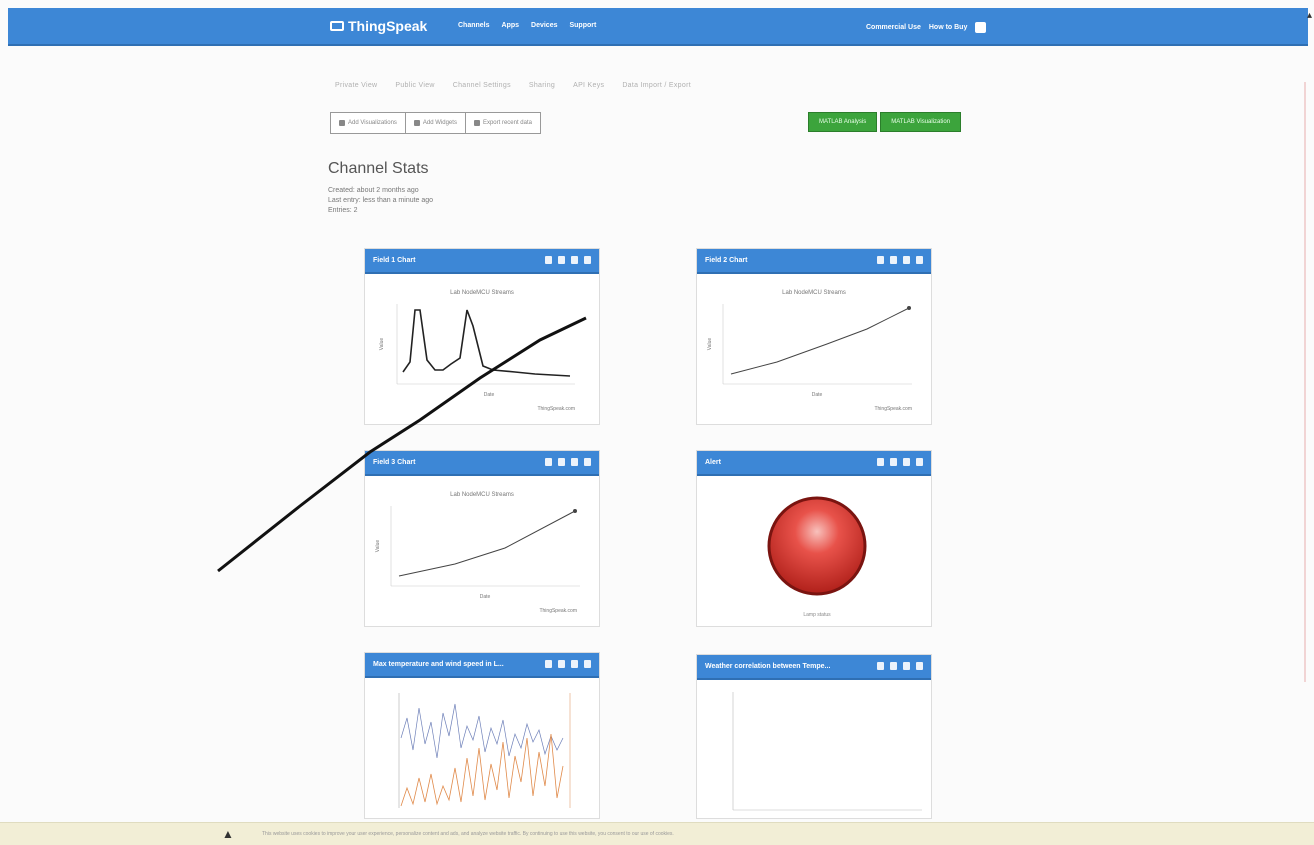 The width and height of the screenshot is (1314, 845). I want to click on data-point, so click(575, 511).